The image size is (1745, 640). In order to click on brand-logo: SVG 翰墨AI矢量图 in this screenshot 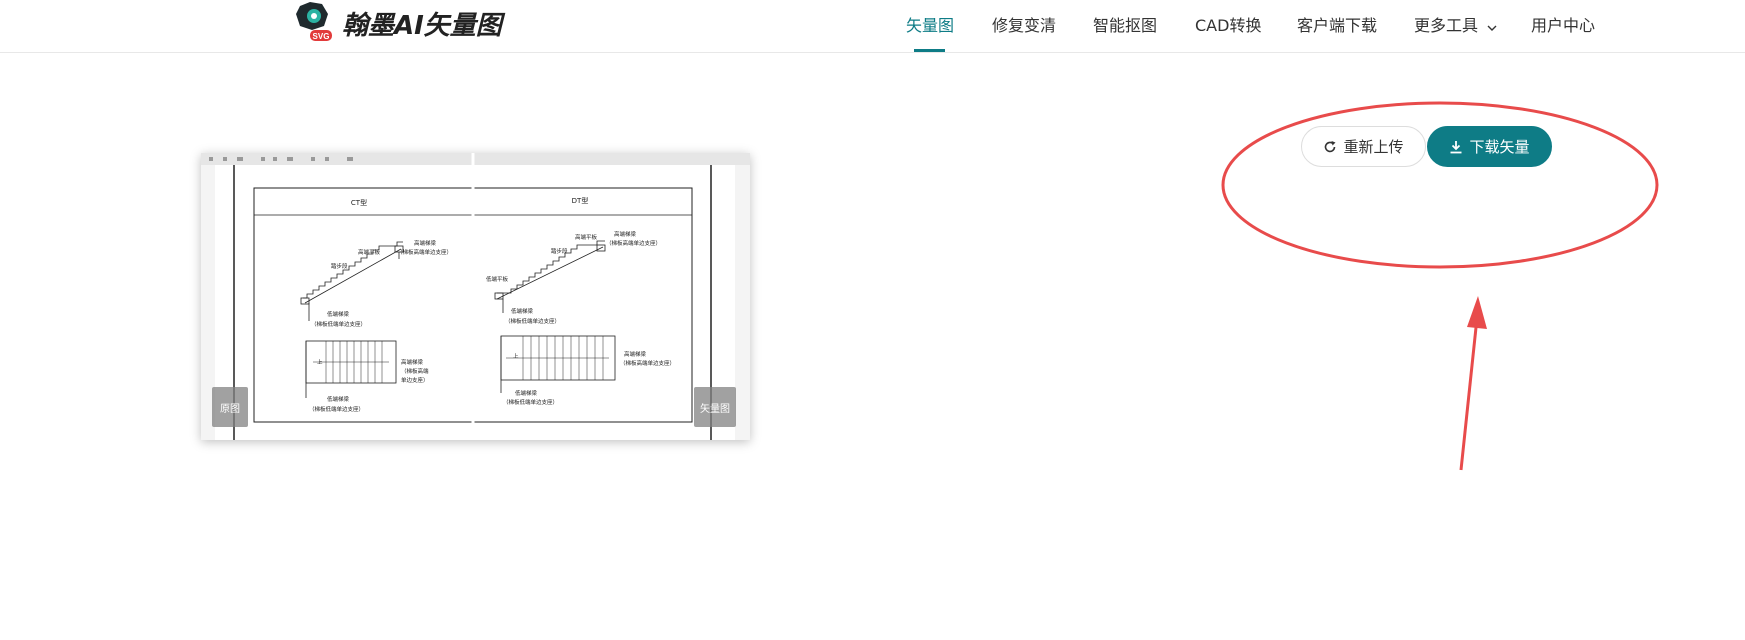, I will do `click(396, 23)`.